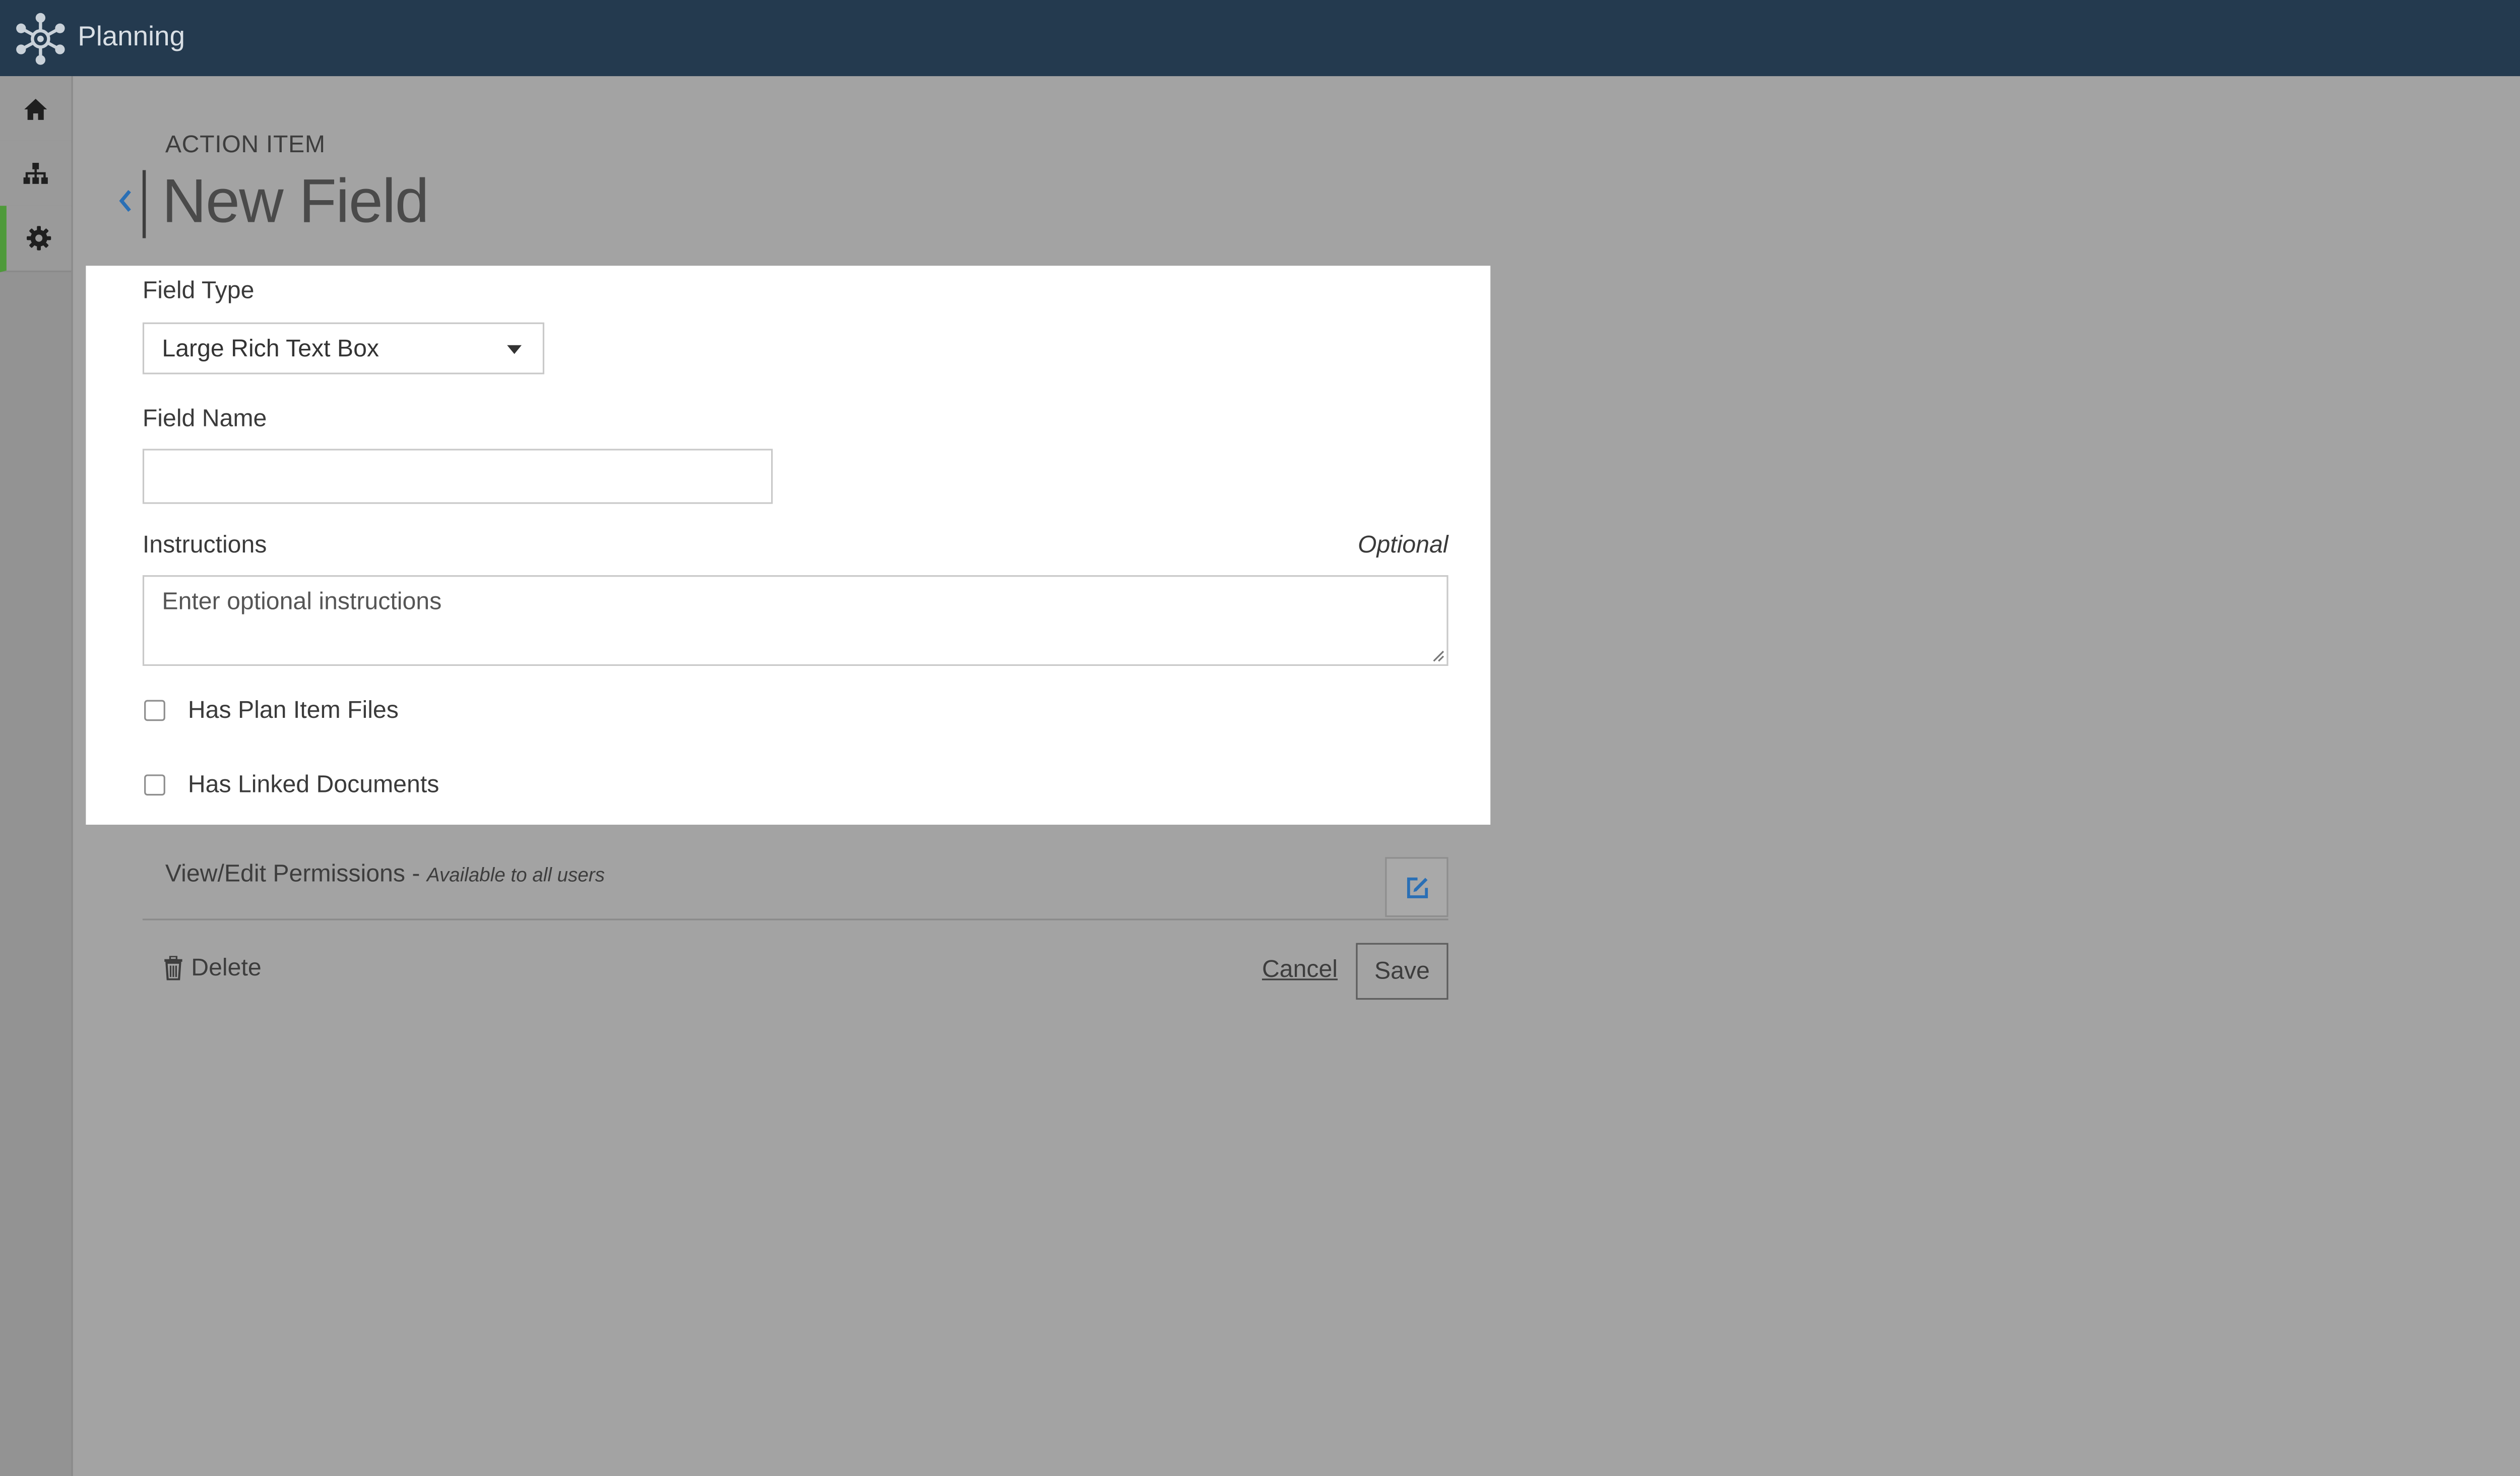 The width and height of the screenshot is (2520, 1476). What do you see at coordinates (795, 620) in the screenshot?
I see `instructions-textarea` at bounding box center [795, 620].